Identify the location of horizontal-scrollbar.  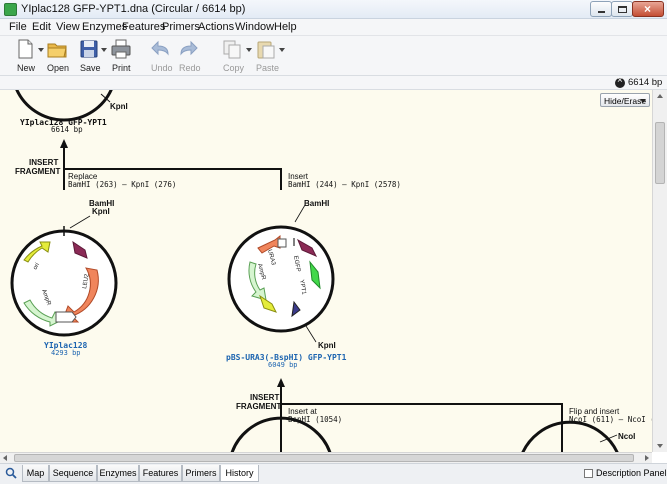
(326, 457).